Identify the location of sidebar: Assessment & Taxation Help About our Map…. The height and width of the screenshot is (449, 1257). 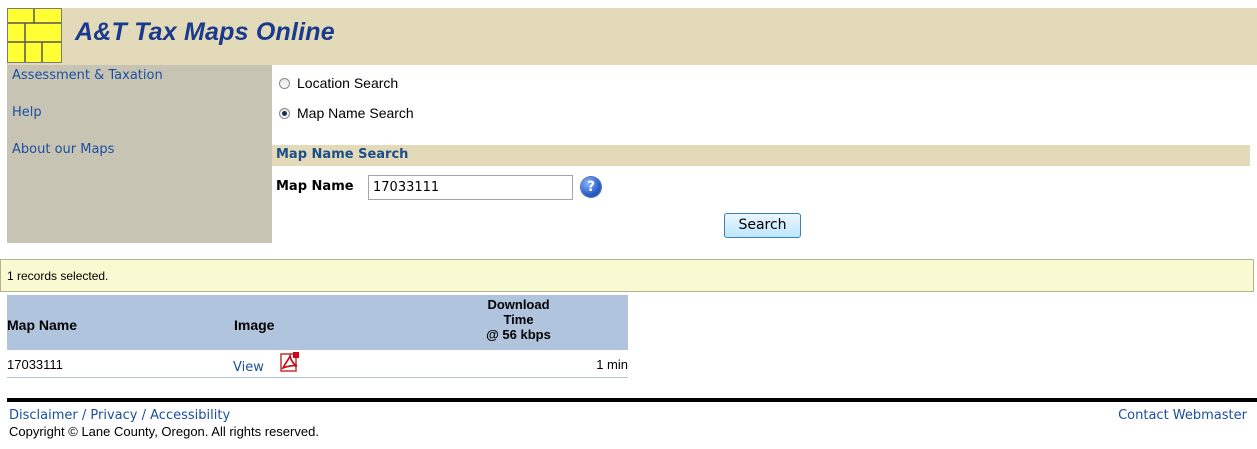
(139, 154).